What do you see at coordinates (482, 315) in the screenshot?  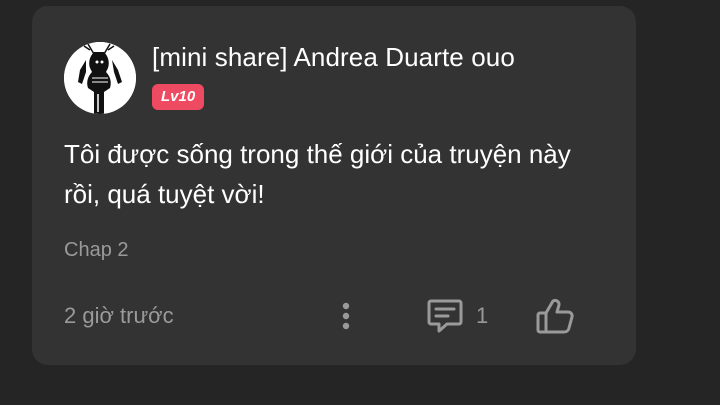 I see `reply-count: 1` at bounding box center [482, 315].